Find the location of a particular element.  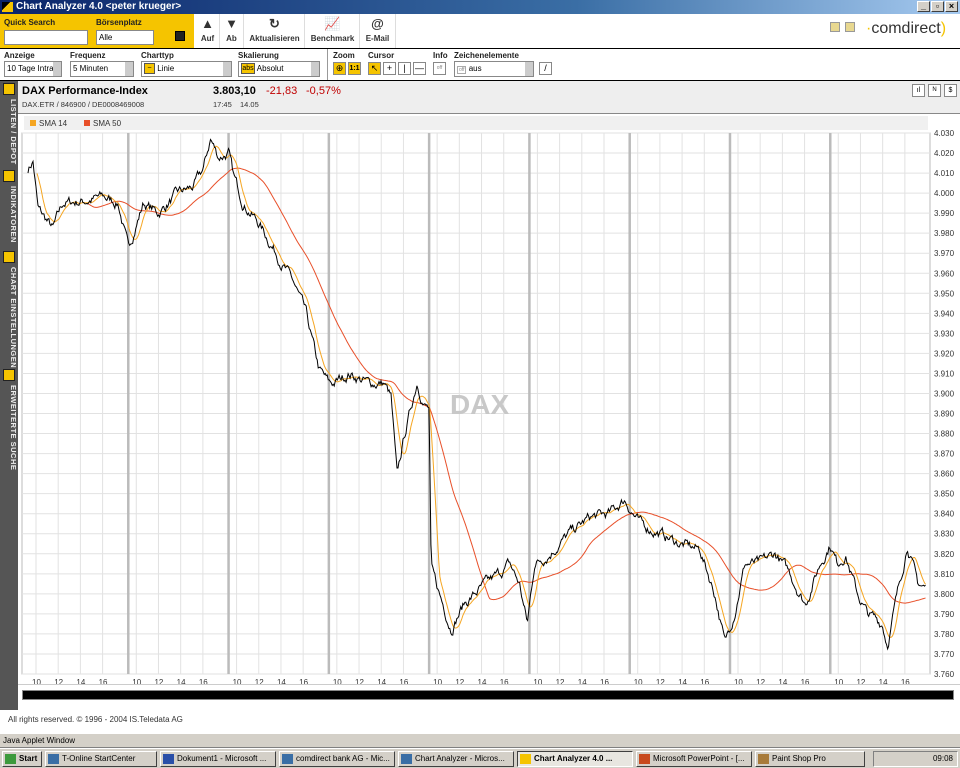

minimize-button: _ is located at coordinates (923, 6).